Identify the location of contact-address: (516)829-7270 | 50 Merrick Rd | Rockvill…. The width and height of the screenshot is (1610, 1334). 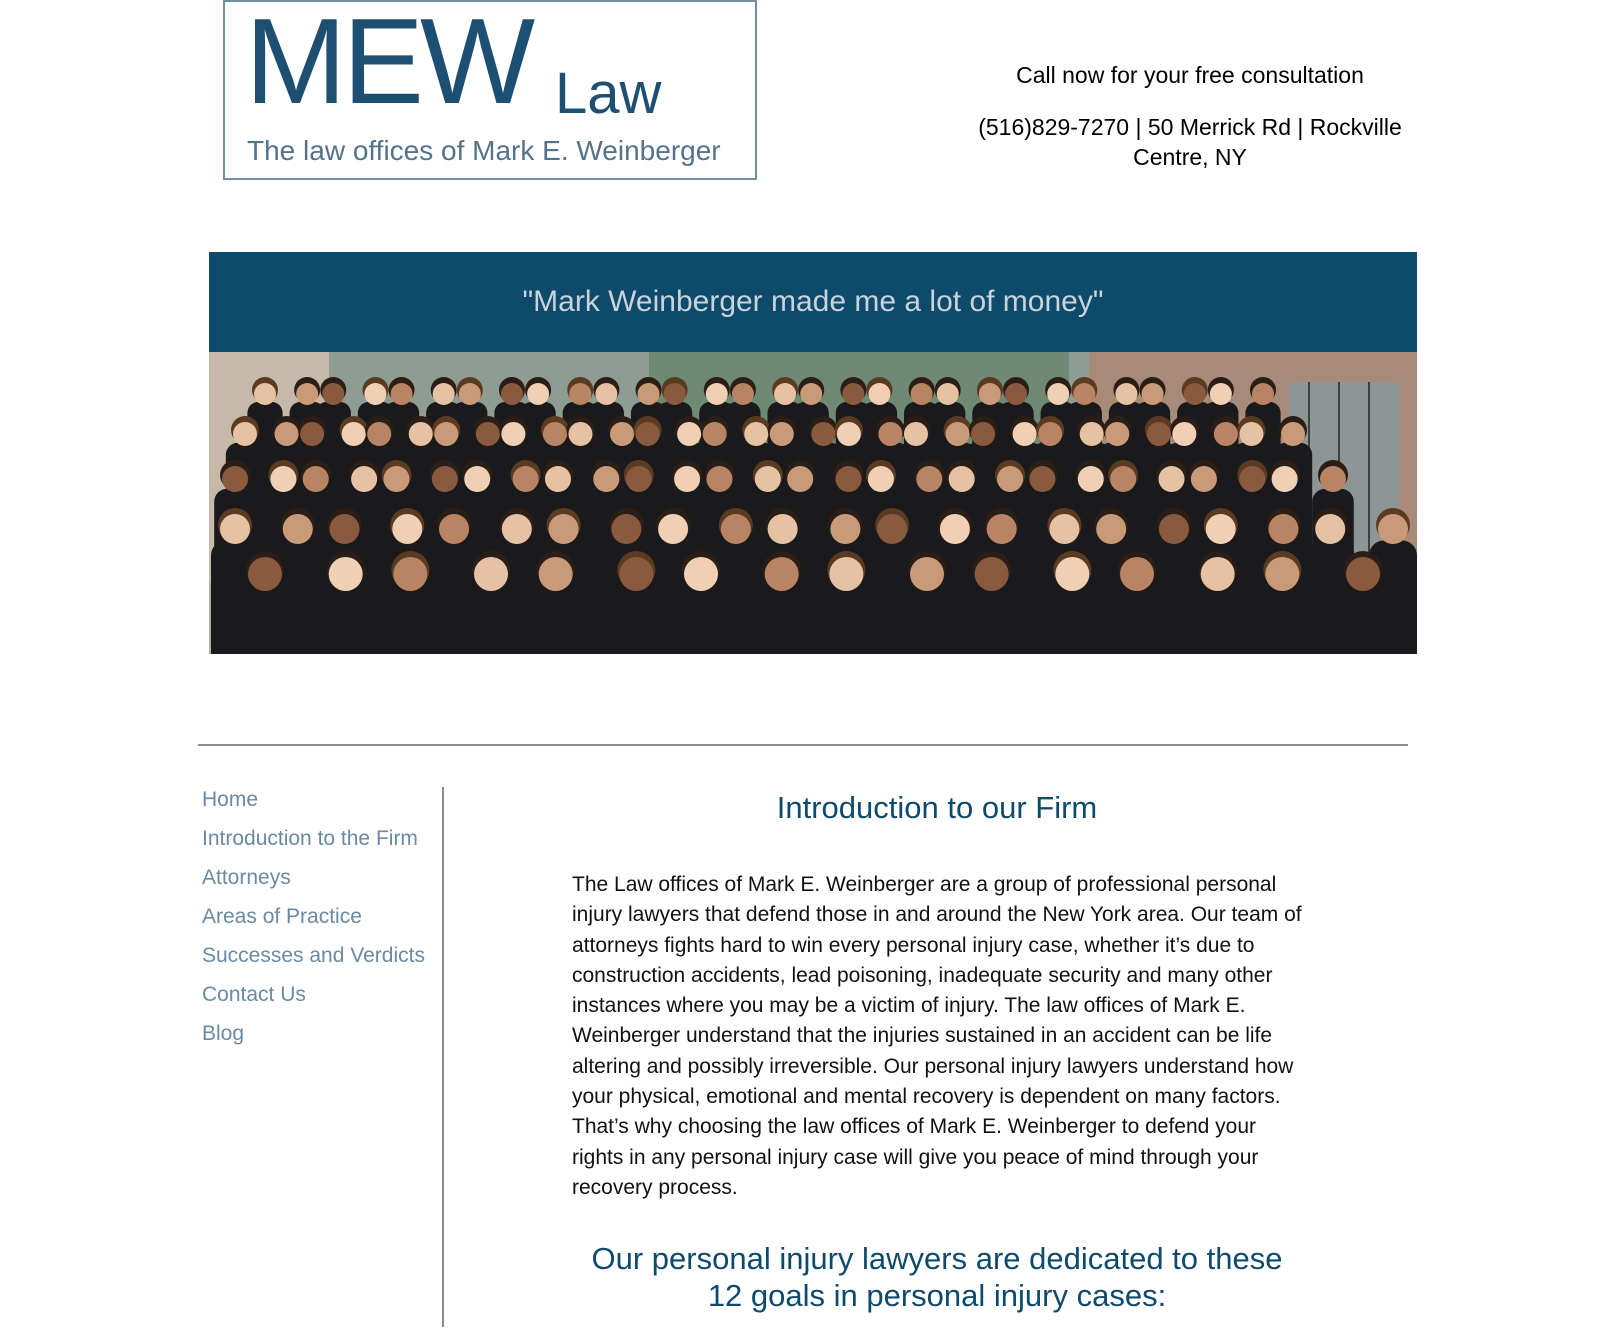
(1190, 142).